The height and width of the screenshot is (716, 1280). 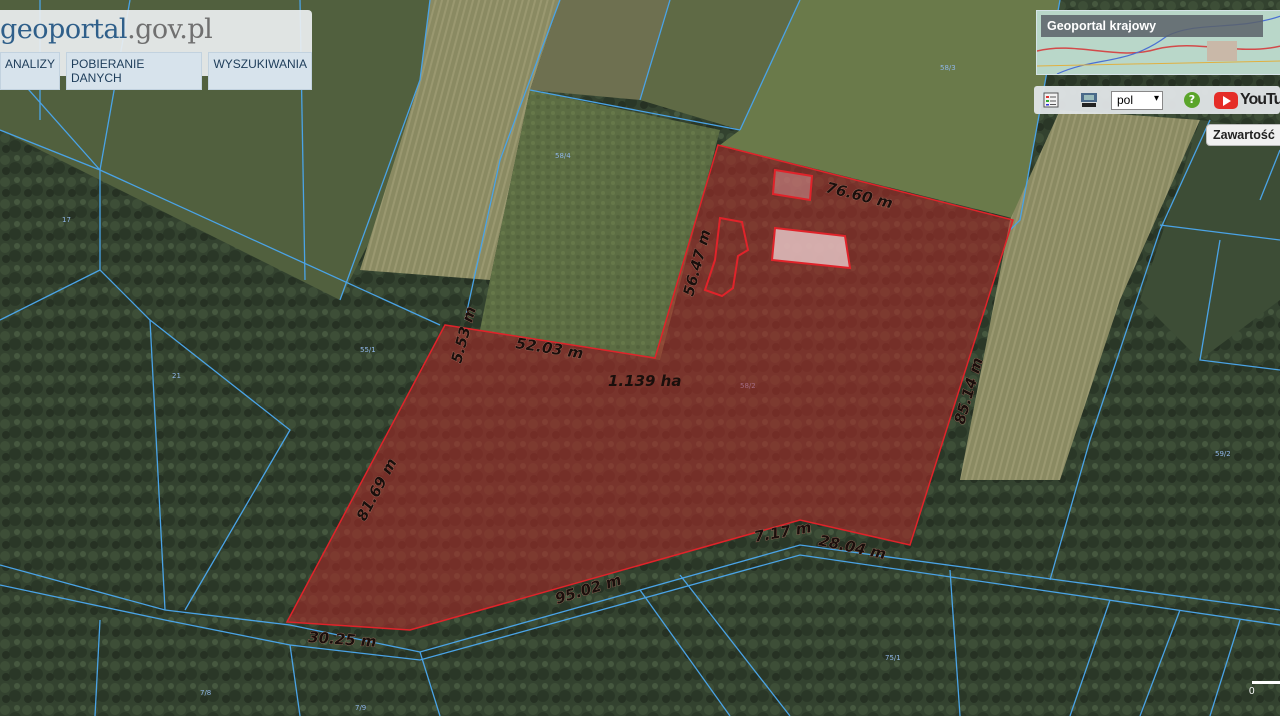 What do you see at coordinates (176, 376) in the screenshot?
I see `svg-text: 21` at bounding box center [176, 376].